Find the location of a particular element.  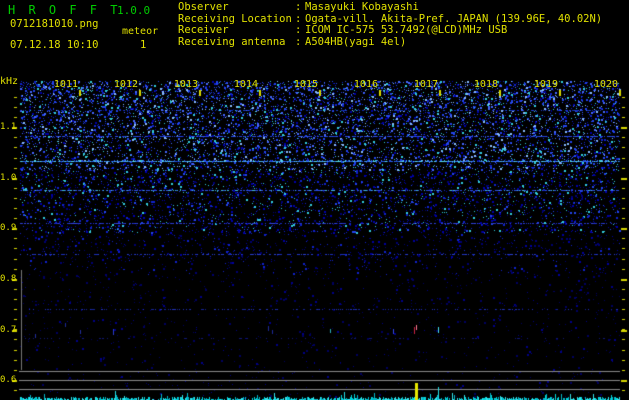

info-label: Observer is located at coordinates (203, 7).